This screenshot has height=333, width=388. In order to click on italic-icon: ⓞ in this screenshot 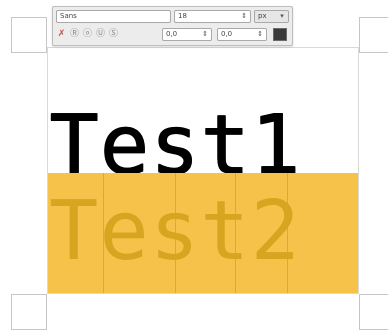, I will do `click(87, 34)`.